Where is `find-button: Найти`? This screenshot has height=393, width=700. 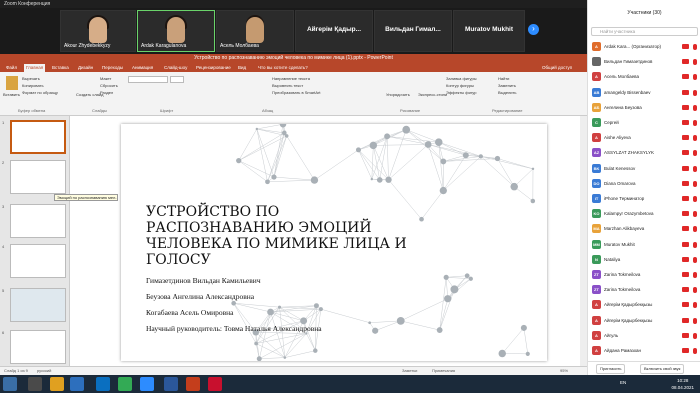
find-button: Найти is located at coordinates (503, 78).